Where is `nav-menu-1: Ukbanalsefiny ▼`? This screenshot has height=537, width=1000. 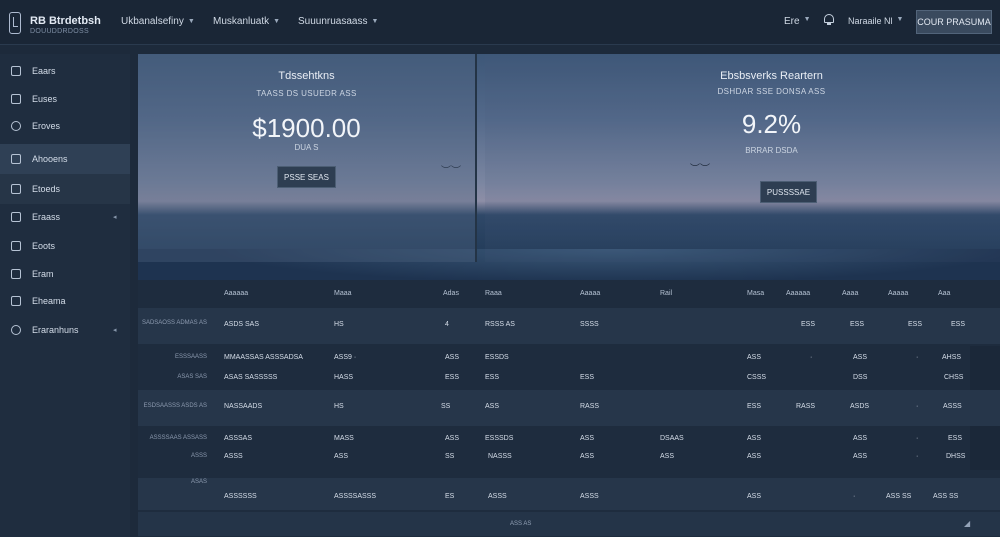 nav-menu-1: Ukbanalsefiny ▼ is located at coordinates (158, 21).